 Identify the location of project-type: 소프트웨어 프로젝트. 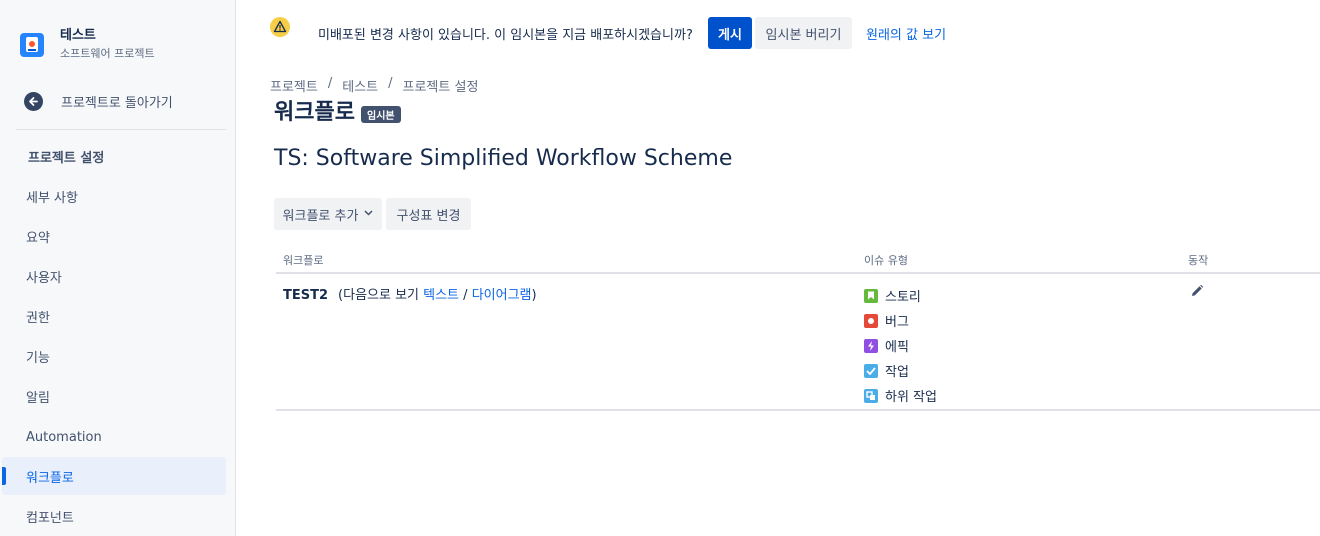
(107, 53).